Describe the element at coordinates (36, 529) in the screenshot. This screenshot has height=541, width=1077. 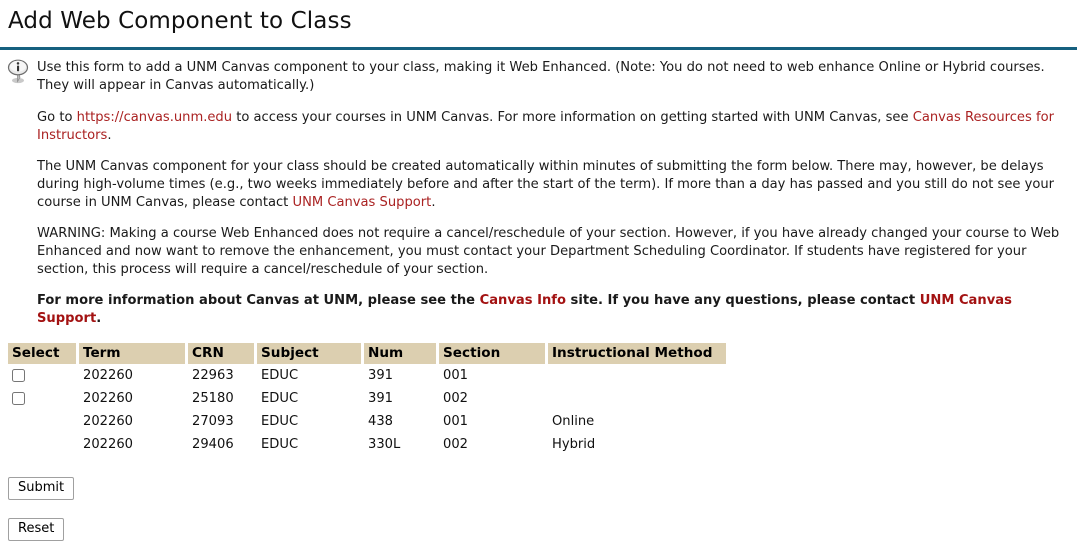
I see `reset-button: Reset` at that location.